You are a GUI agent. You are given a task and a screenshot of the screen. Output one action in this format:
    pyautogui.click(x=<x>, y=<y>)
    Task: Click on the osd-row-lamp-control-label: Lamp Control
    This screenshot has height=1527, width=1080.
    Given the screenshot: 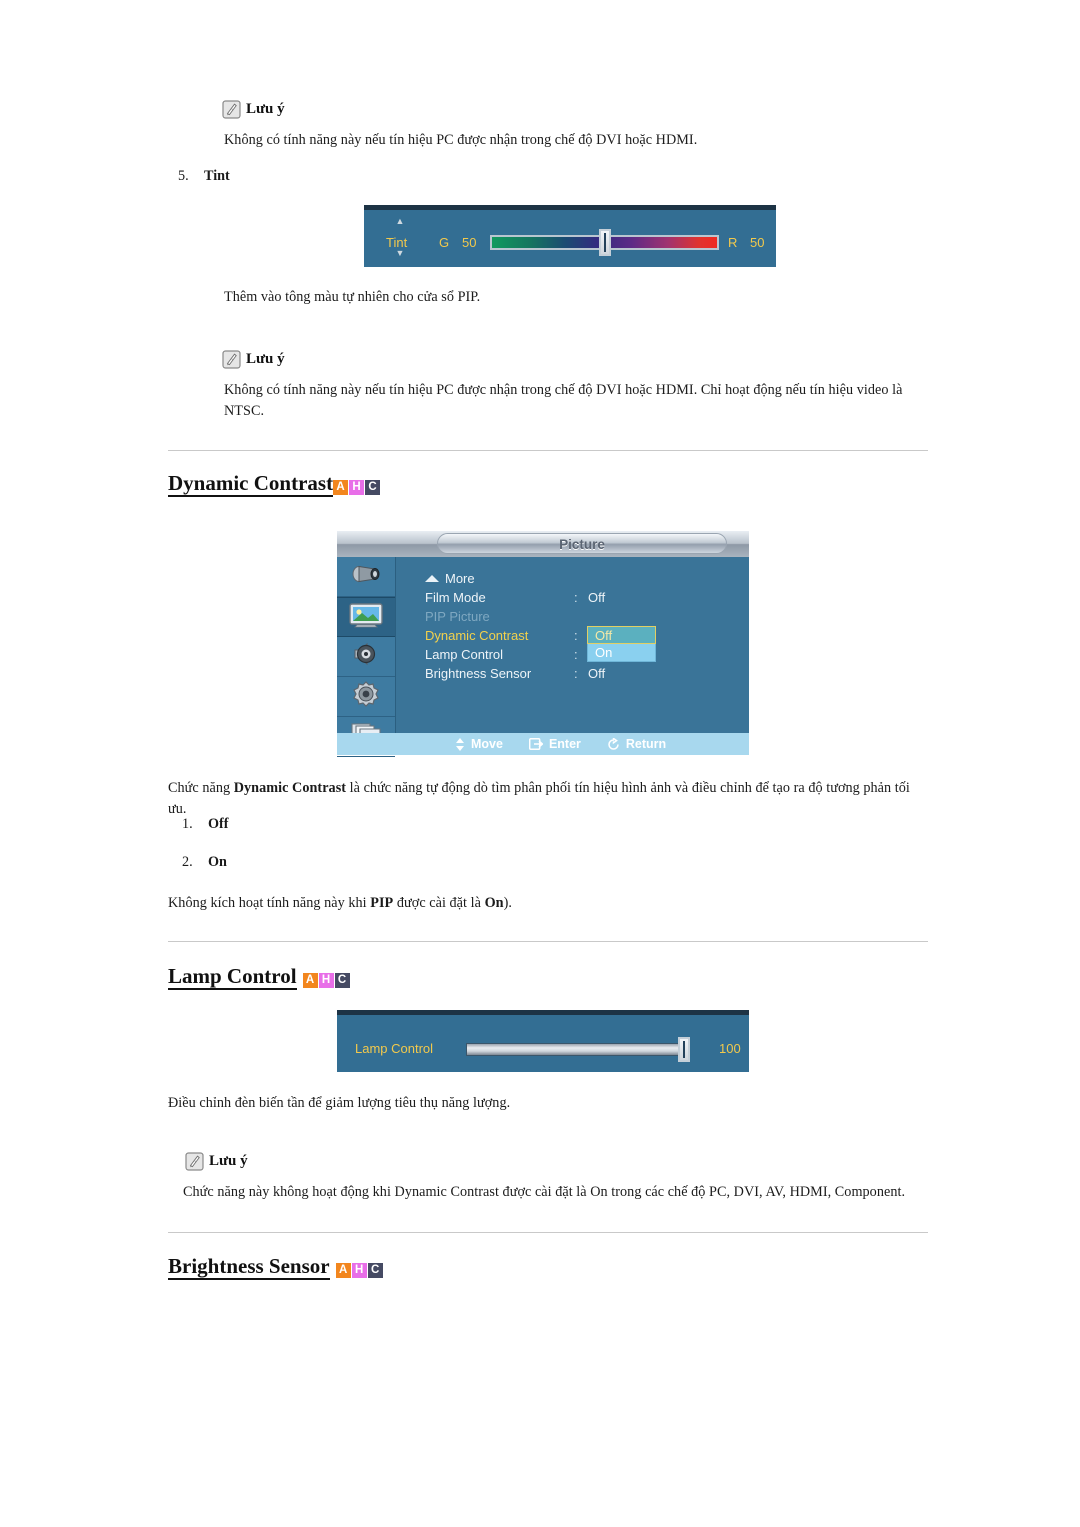 What is the action you would take?
    pyautogui.click(x=464, y=654)
    